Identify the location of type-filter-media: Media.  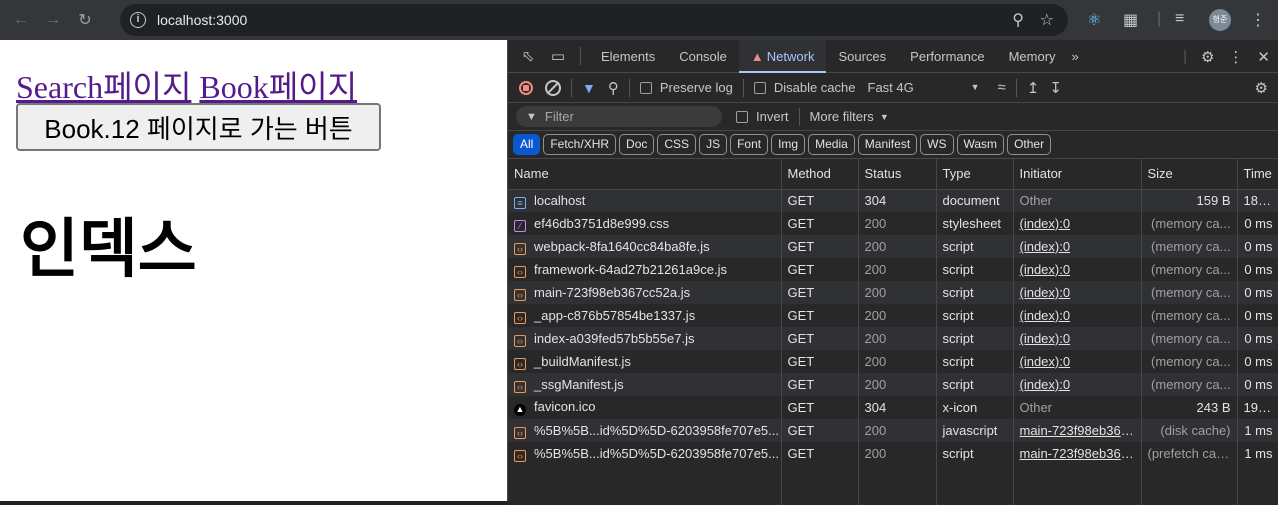
(831, 144).